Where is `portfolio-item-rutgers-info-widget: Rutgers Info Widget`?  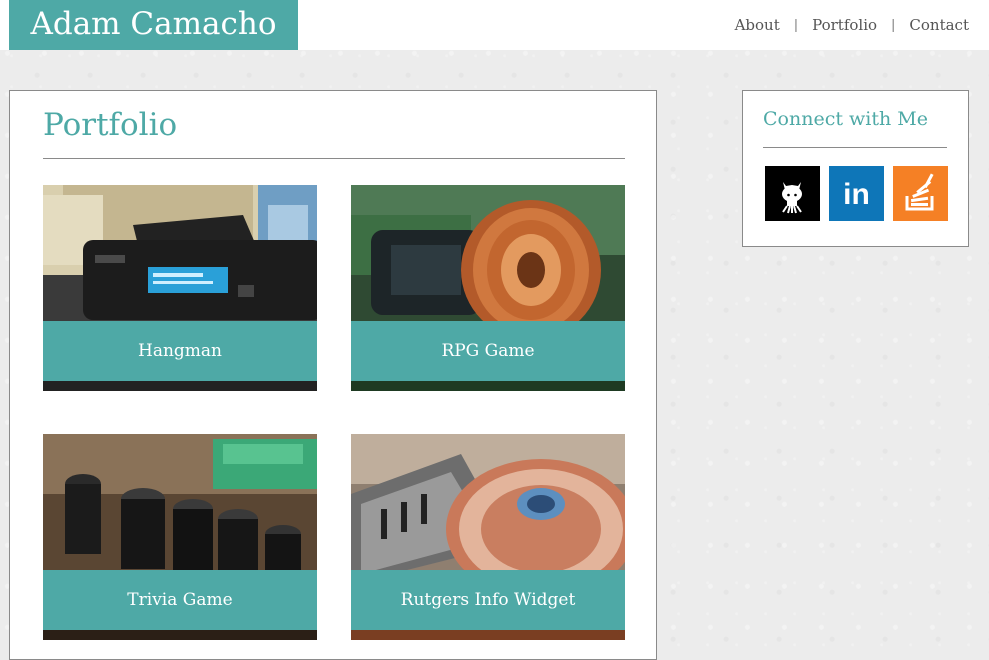
portfolio-item-rutgers-info-widget: Rutgers Info Widget is located at coordinates (488, 537).